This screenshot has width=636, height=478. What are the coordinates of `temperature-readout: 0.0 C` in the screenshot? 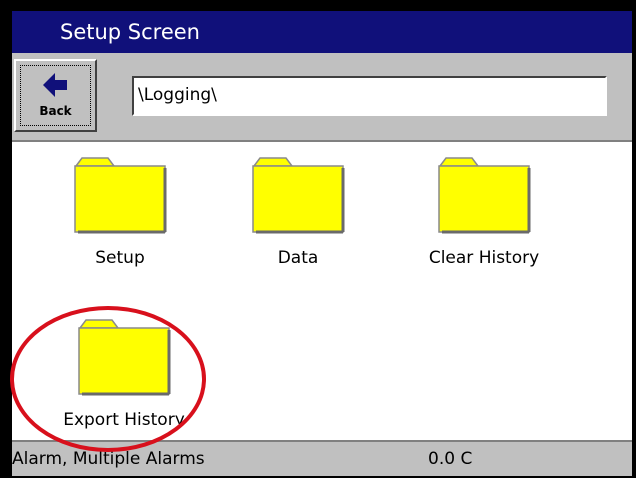 It's located at (450, 459).